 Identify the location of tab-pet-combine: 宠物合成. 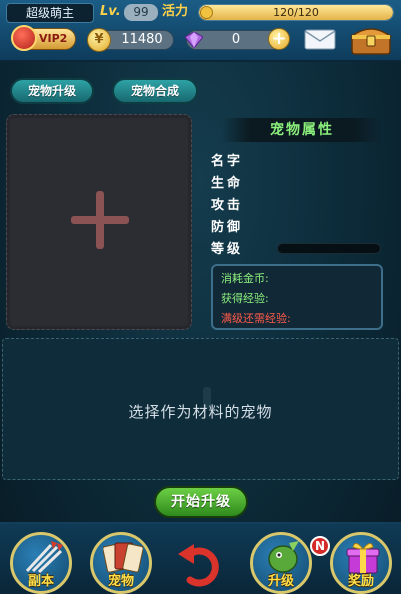
(155, 91).